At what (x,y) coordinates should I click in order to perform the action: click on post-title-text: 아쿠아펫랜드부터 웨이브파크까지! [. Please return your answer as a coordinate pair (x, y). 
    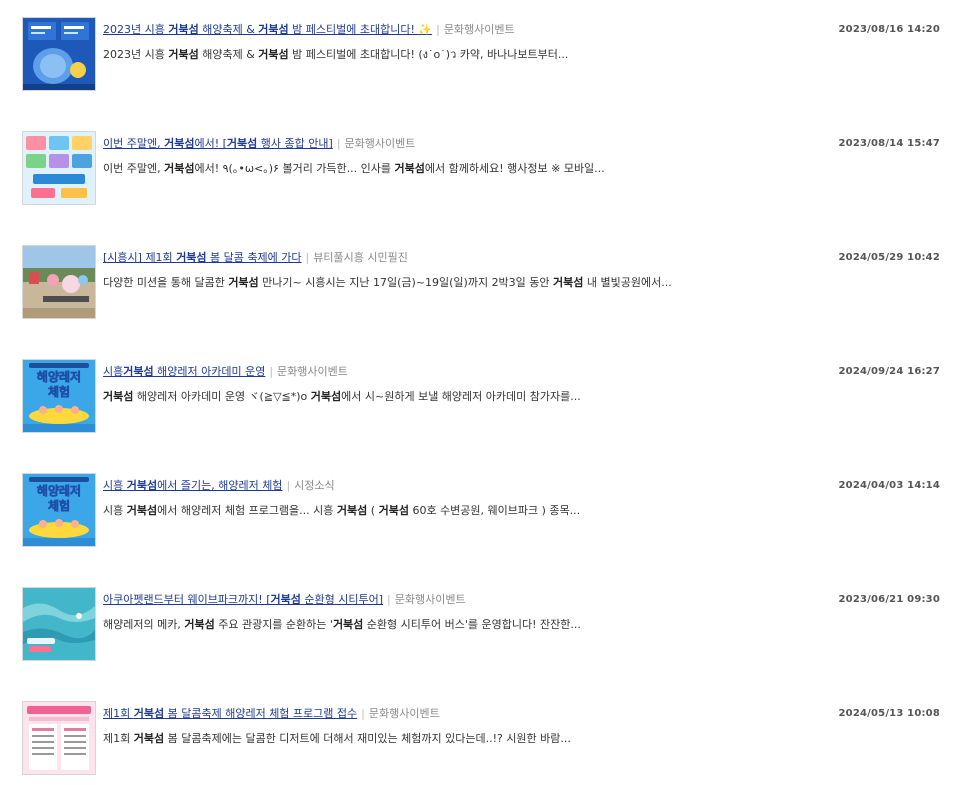
    Looking at the image, I should click on (187, 599).